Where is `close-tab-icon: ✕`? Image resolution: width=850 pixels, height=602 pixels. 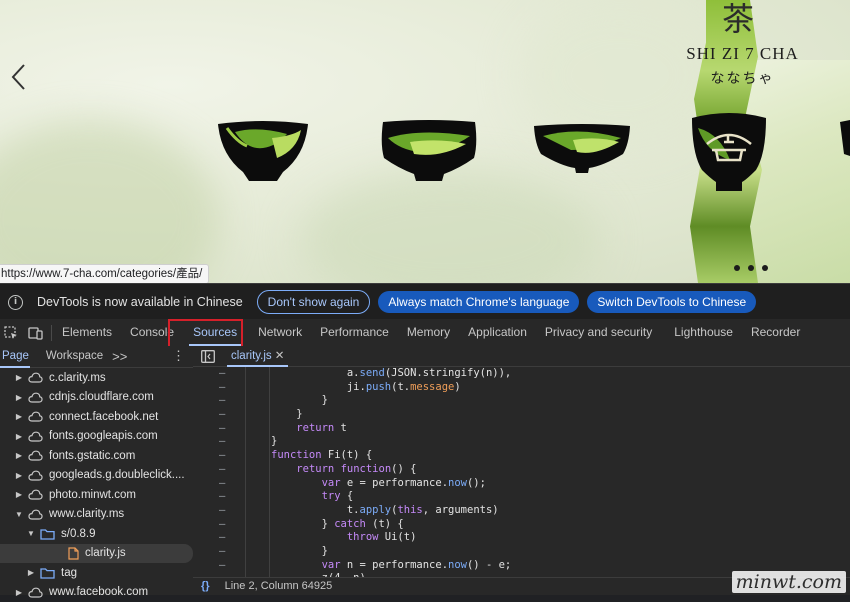 close-tab-icon: ✕ is located at coordinates (280, 356).